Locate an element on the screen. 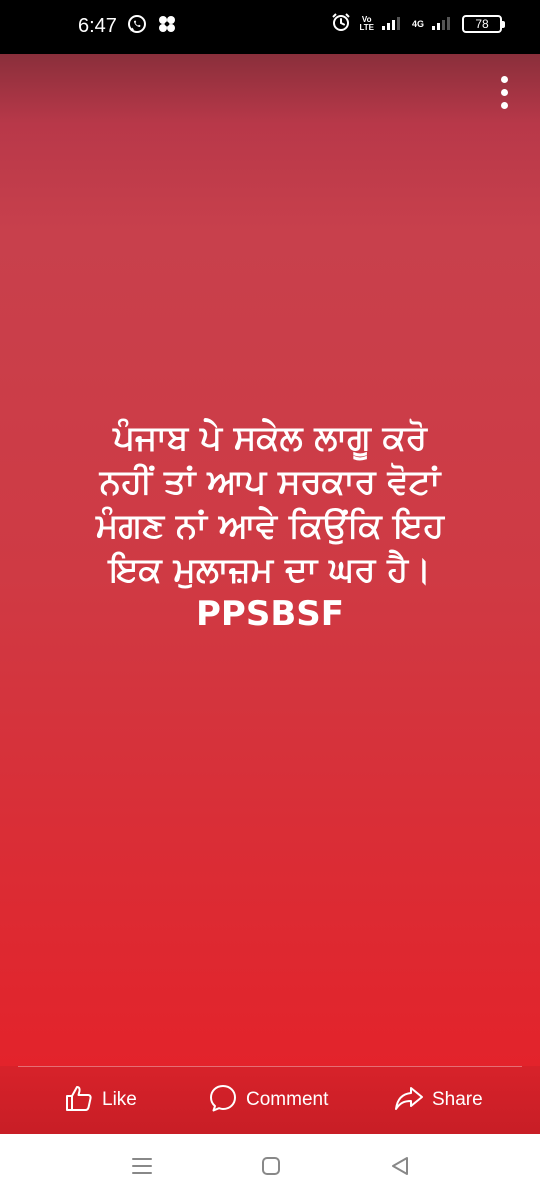 The height and width of the screenshot is (1200, 540). status-right: Vo LTE 4G 78 is located at coordinates (418, 24).